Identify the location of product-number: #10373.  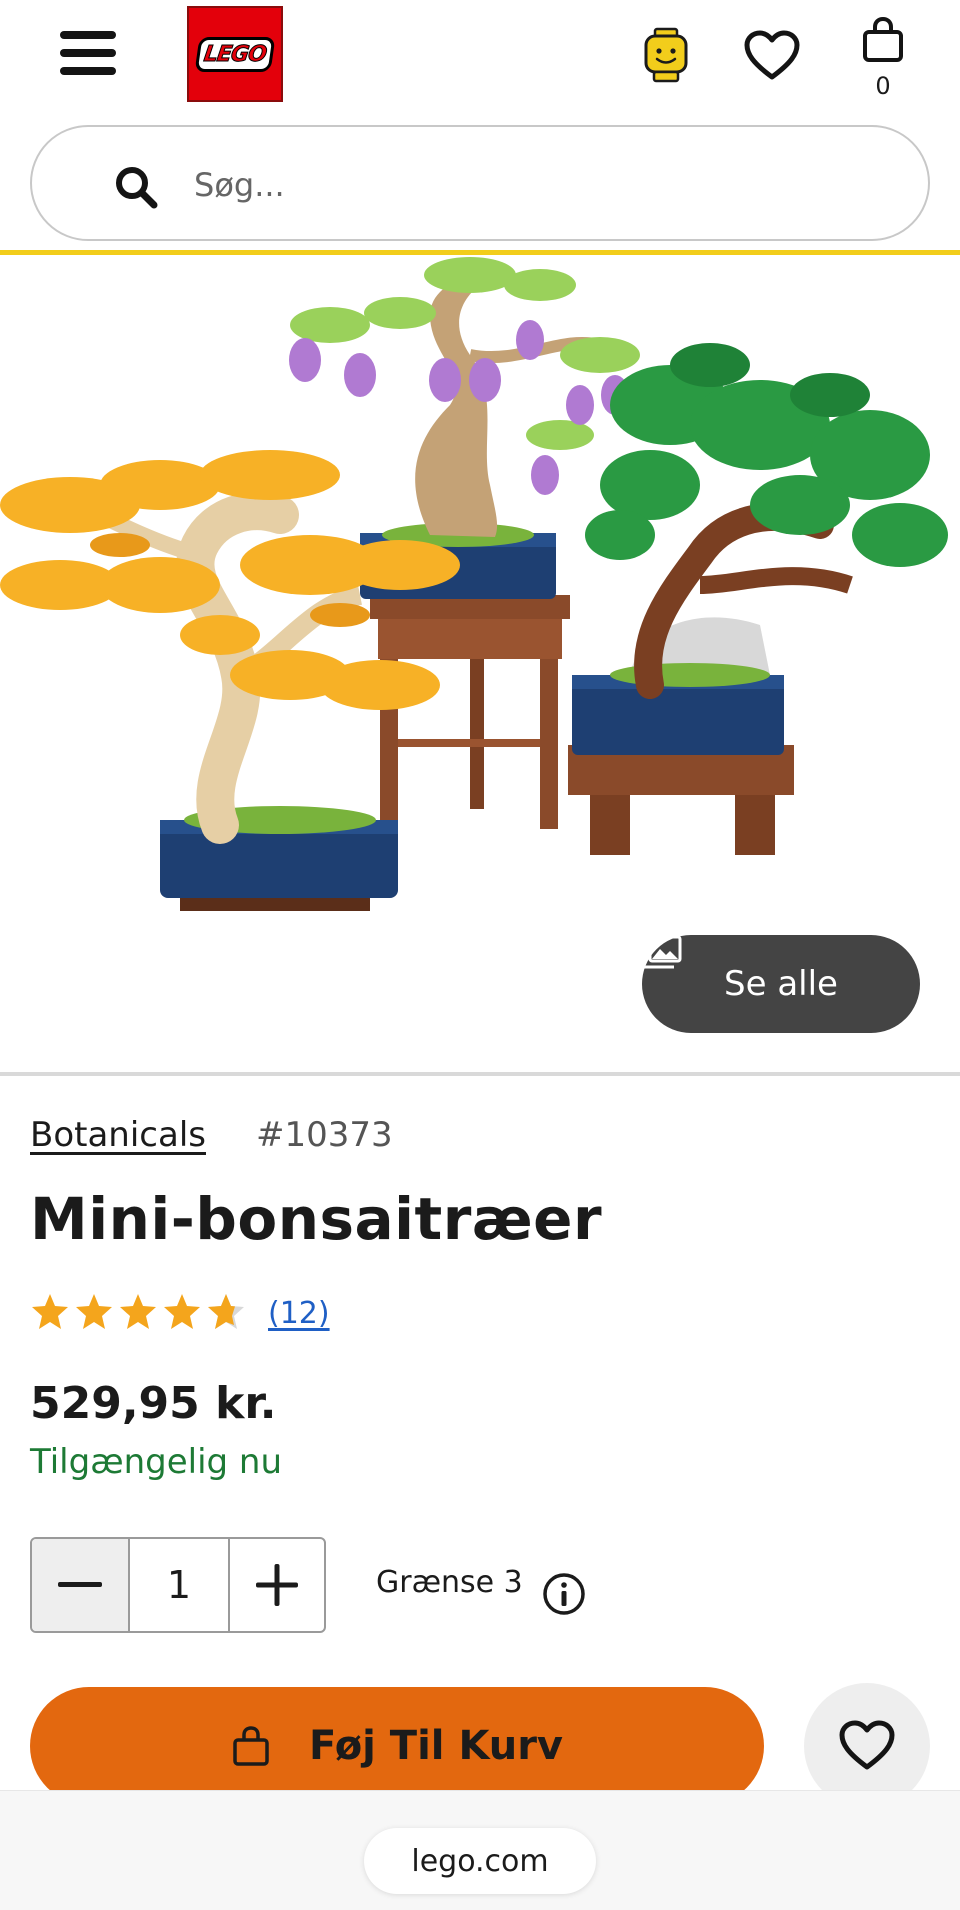
(324, 1135).